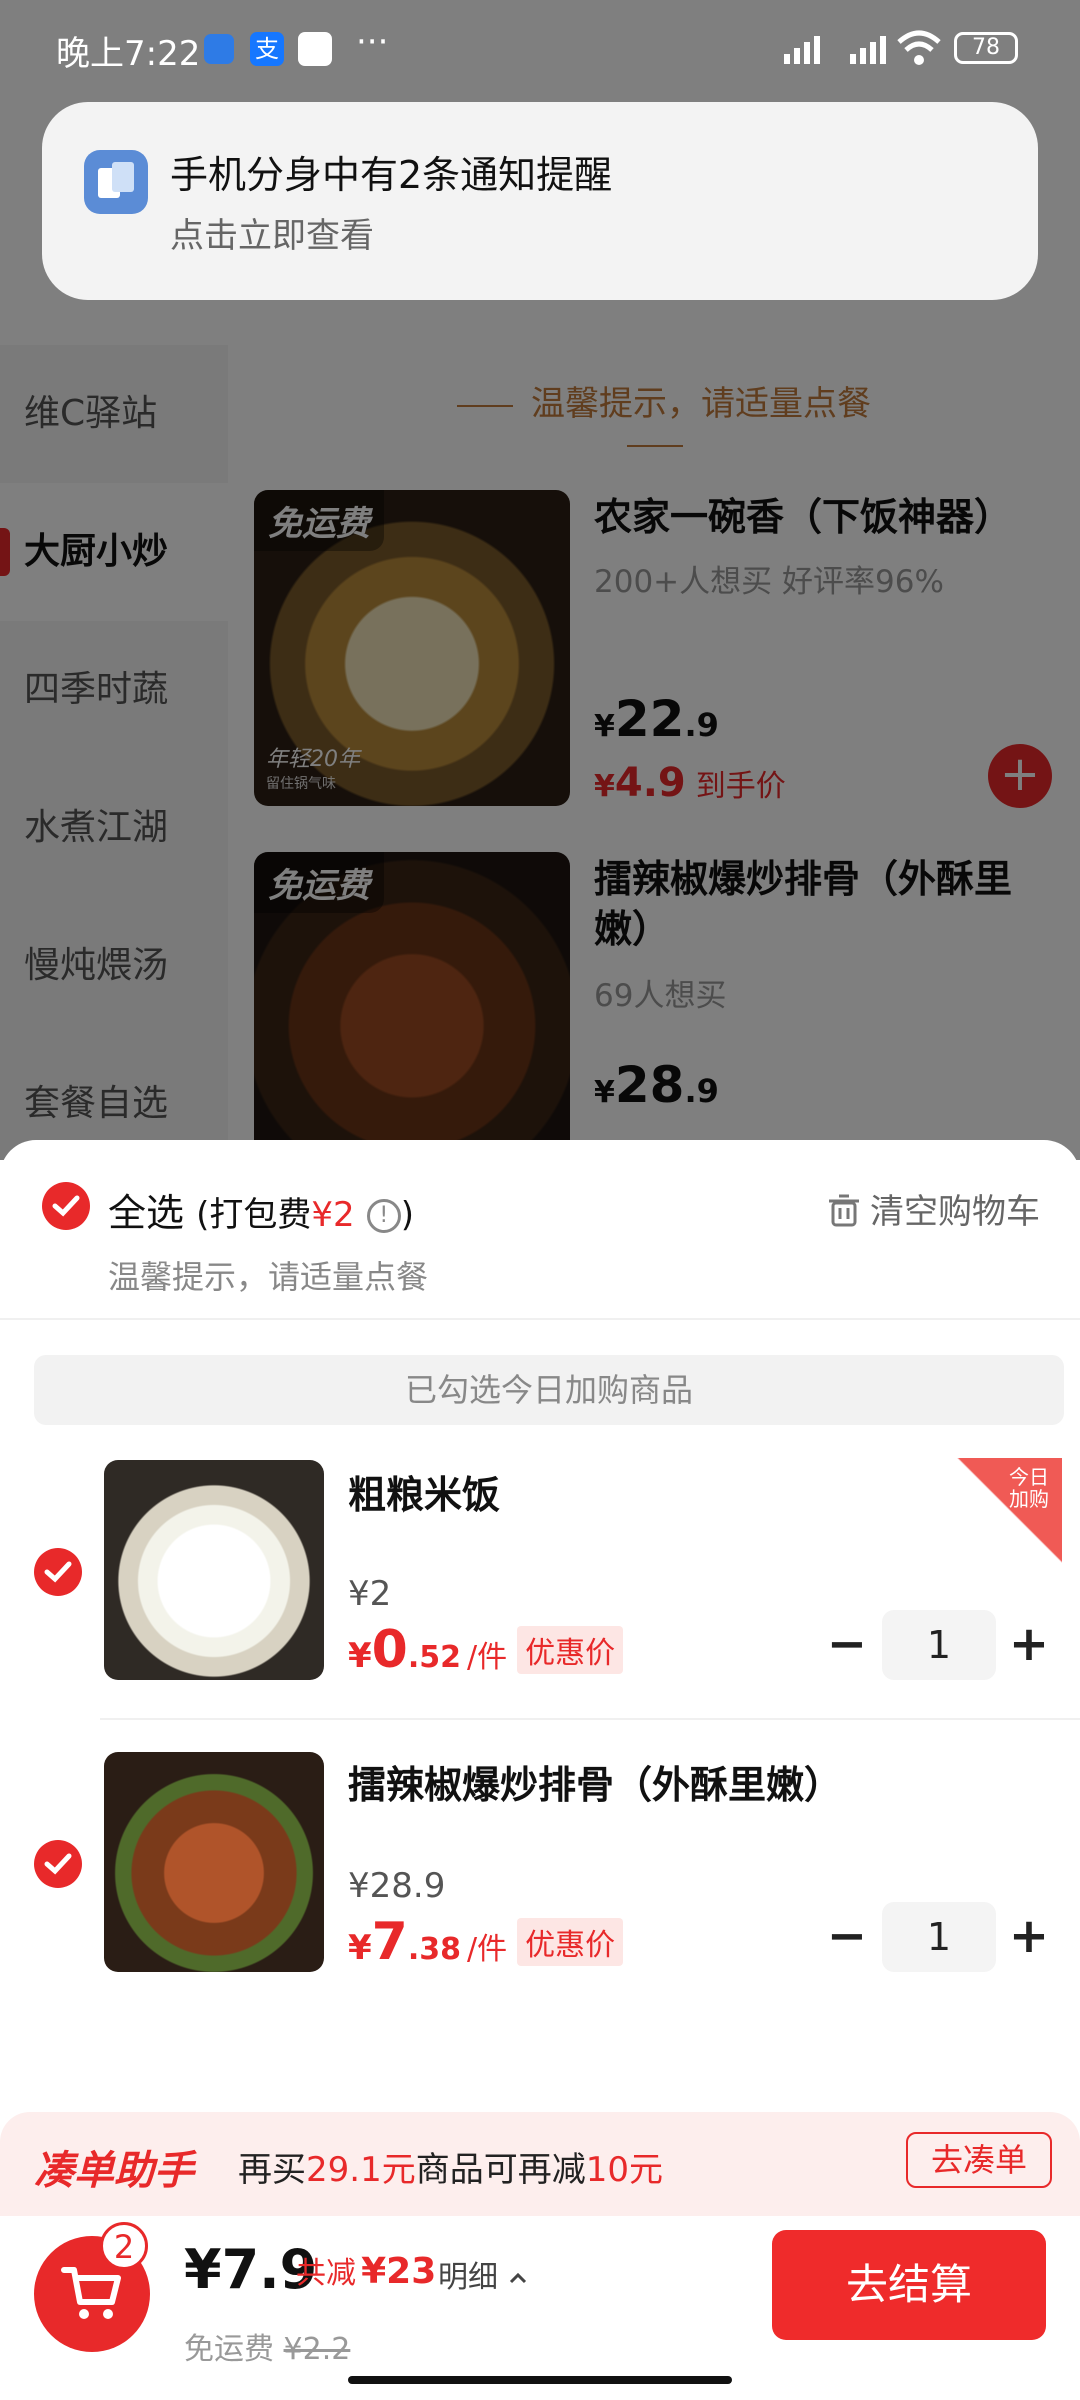 Image resolution: width=1080 pixels, height=2400 pixels. I want to click on wifi-icon, so click(919, 47).